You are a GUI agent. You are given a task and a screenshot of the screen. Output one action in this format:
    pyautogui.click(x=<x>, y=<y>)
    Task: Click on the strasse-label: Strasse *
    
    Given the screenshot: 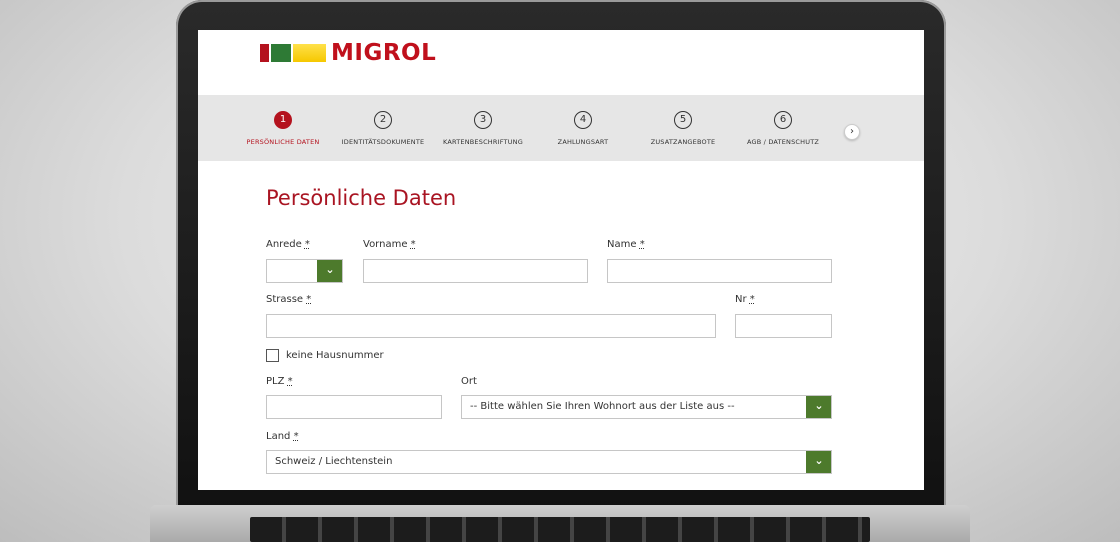 What is the action you would take?
    pyautogui.click(x=289, y=299)
    